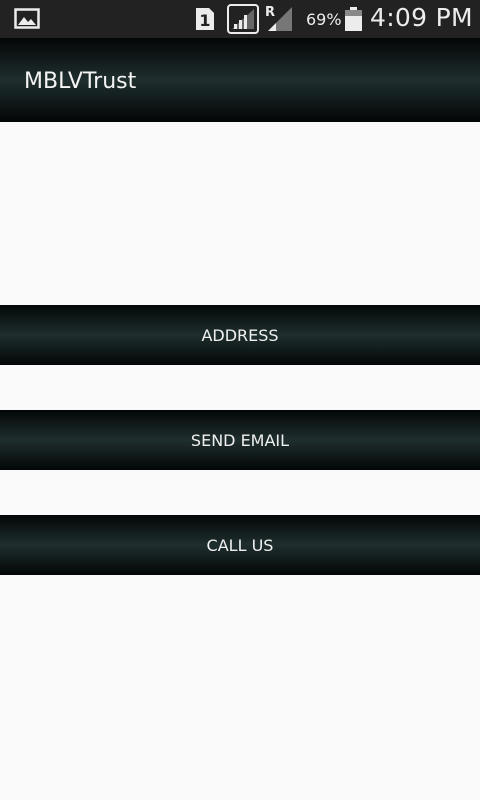 The image size is (480, 800). Describe the element at coordinates (240, 545) in the screenshot. I see `call-us-button: CALL US` at that location.